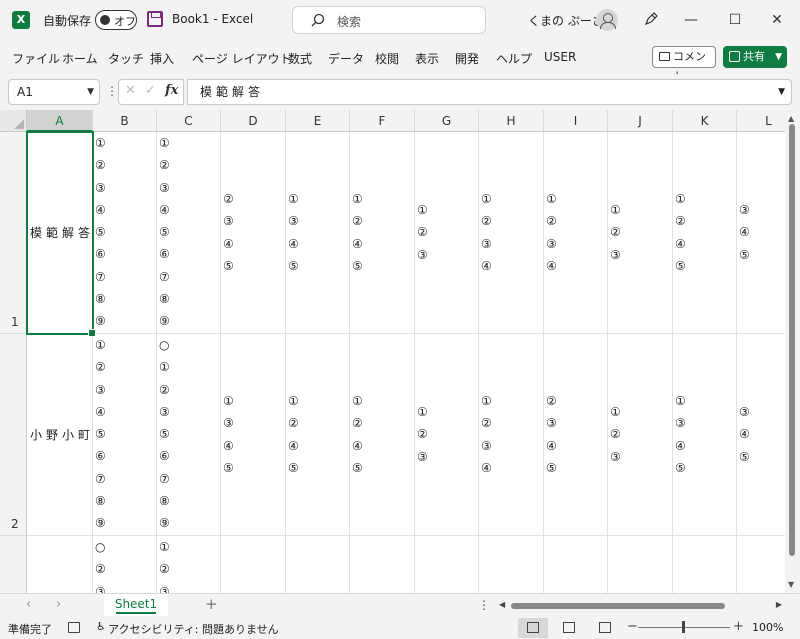 This screenshot has height=639, width=800. I want to click on pen-icon, so click(651, 19).